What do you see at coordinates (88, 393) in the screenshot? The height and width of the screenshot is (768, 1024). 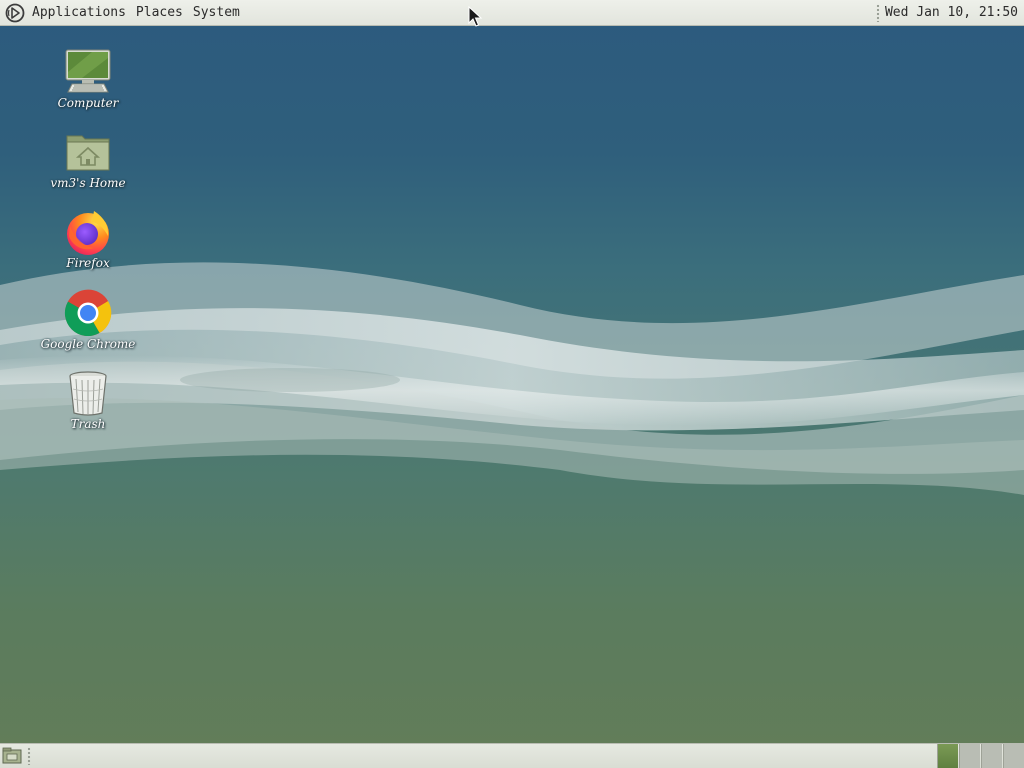 I see `trash-icon` at bounding box center [88, 393].